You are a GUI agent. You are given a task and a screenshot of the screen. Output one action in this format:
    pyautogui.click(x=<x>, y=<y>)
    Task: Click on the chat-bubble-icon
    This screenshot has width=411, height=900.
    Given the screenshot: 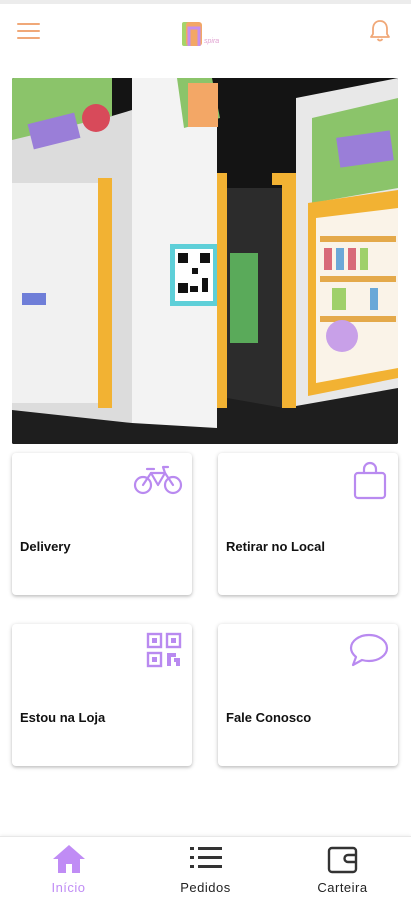 What is the action you would take?
    pyautogui.click(x=369, y=652)
    